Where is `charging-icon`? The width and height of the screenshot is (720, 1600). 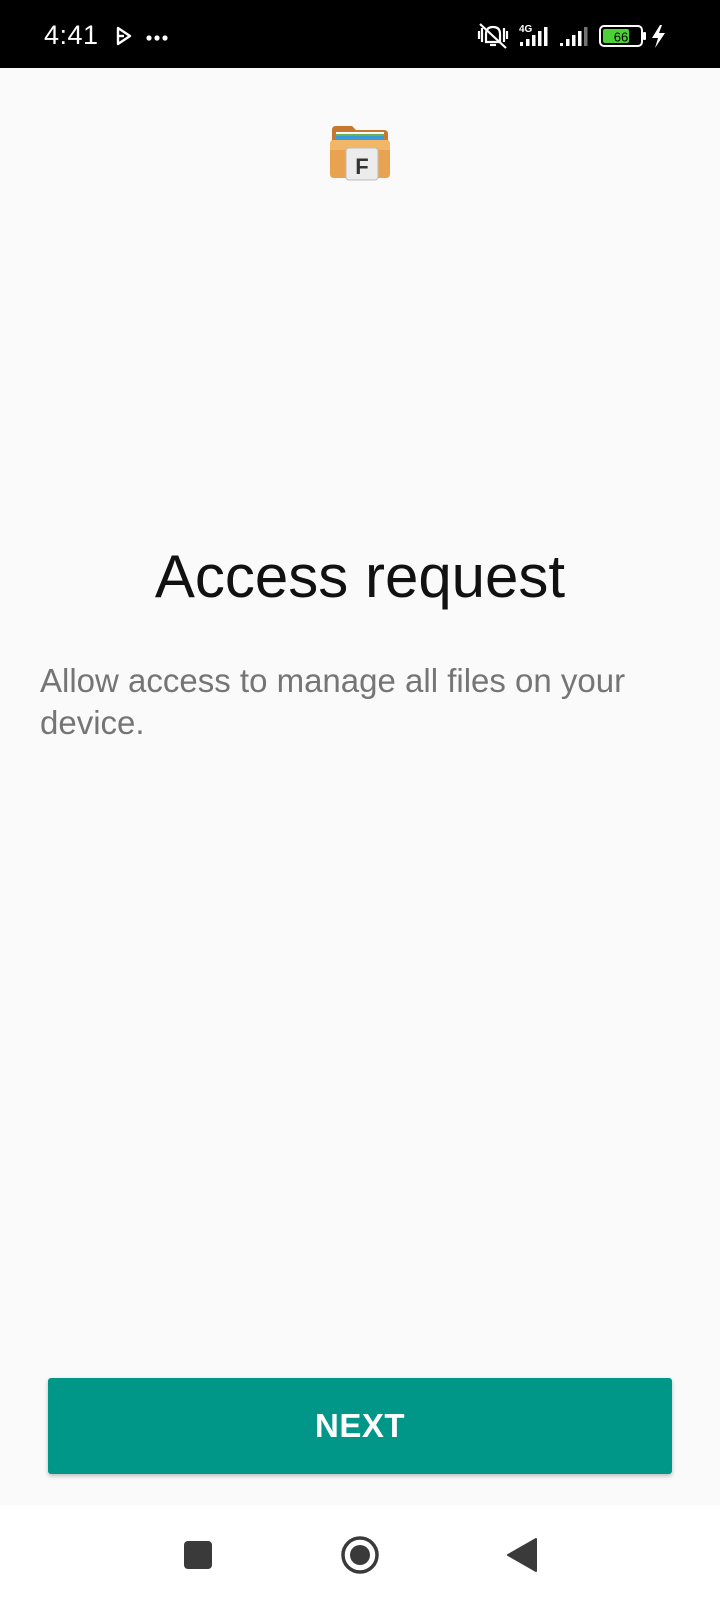
charging-icon is located at coordinates (658, 36).